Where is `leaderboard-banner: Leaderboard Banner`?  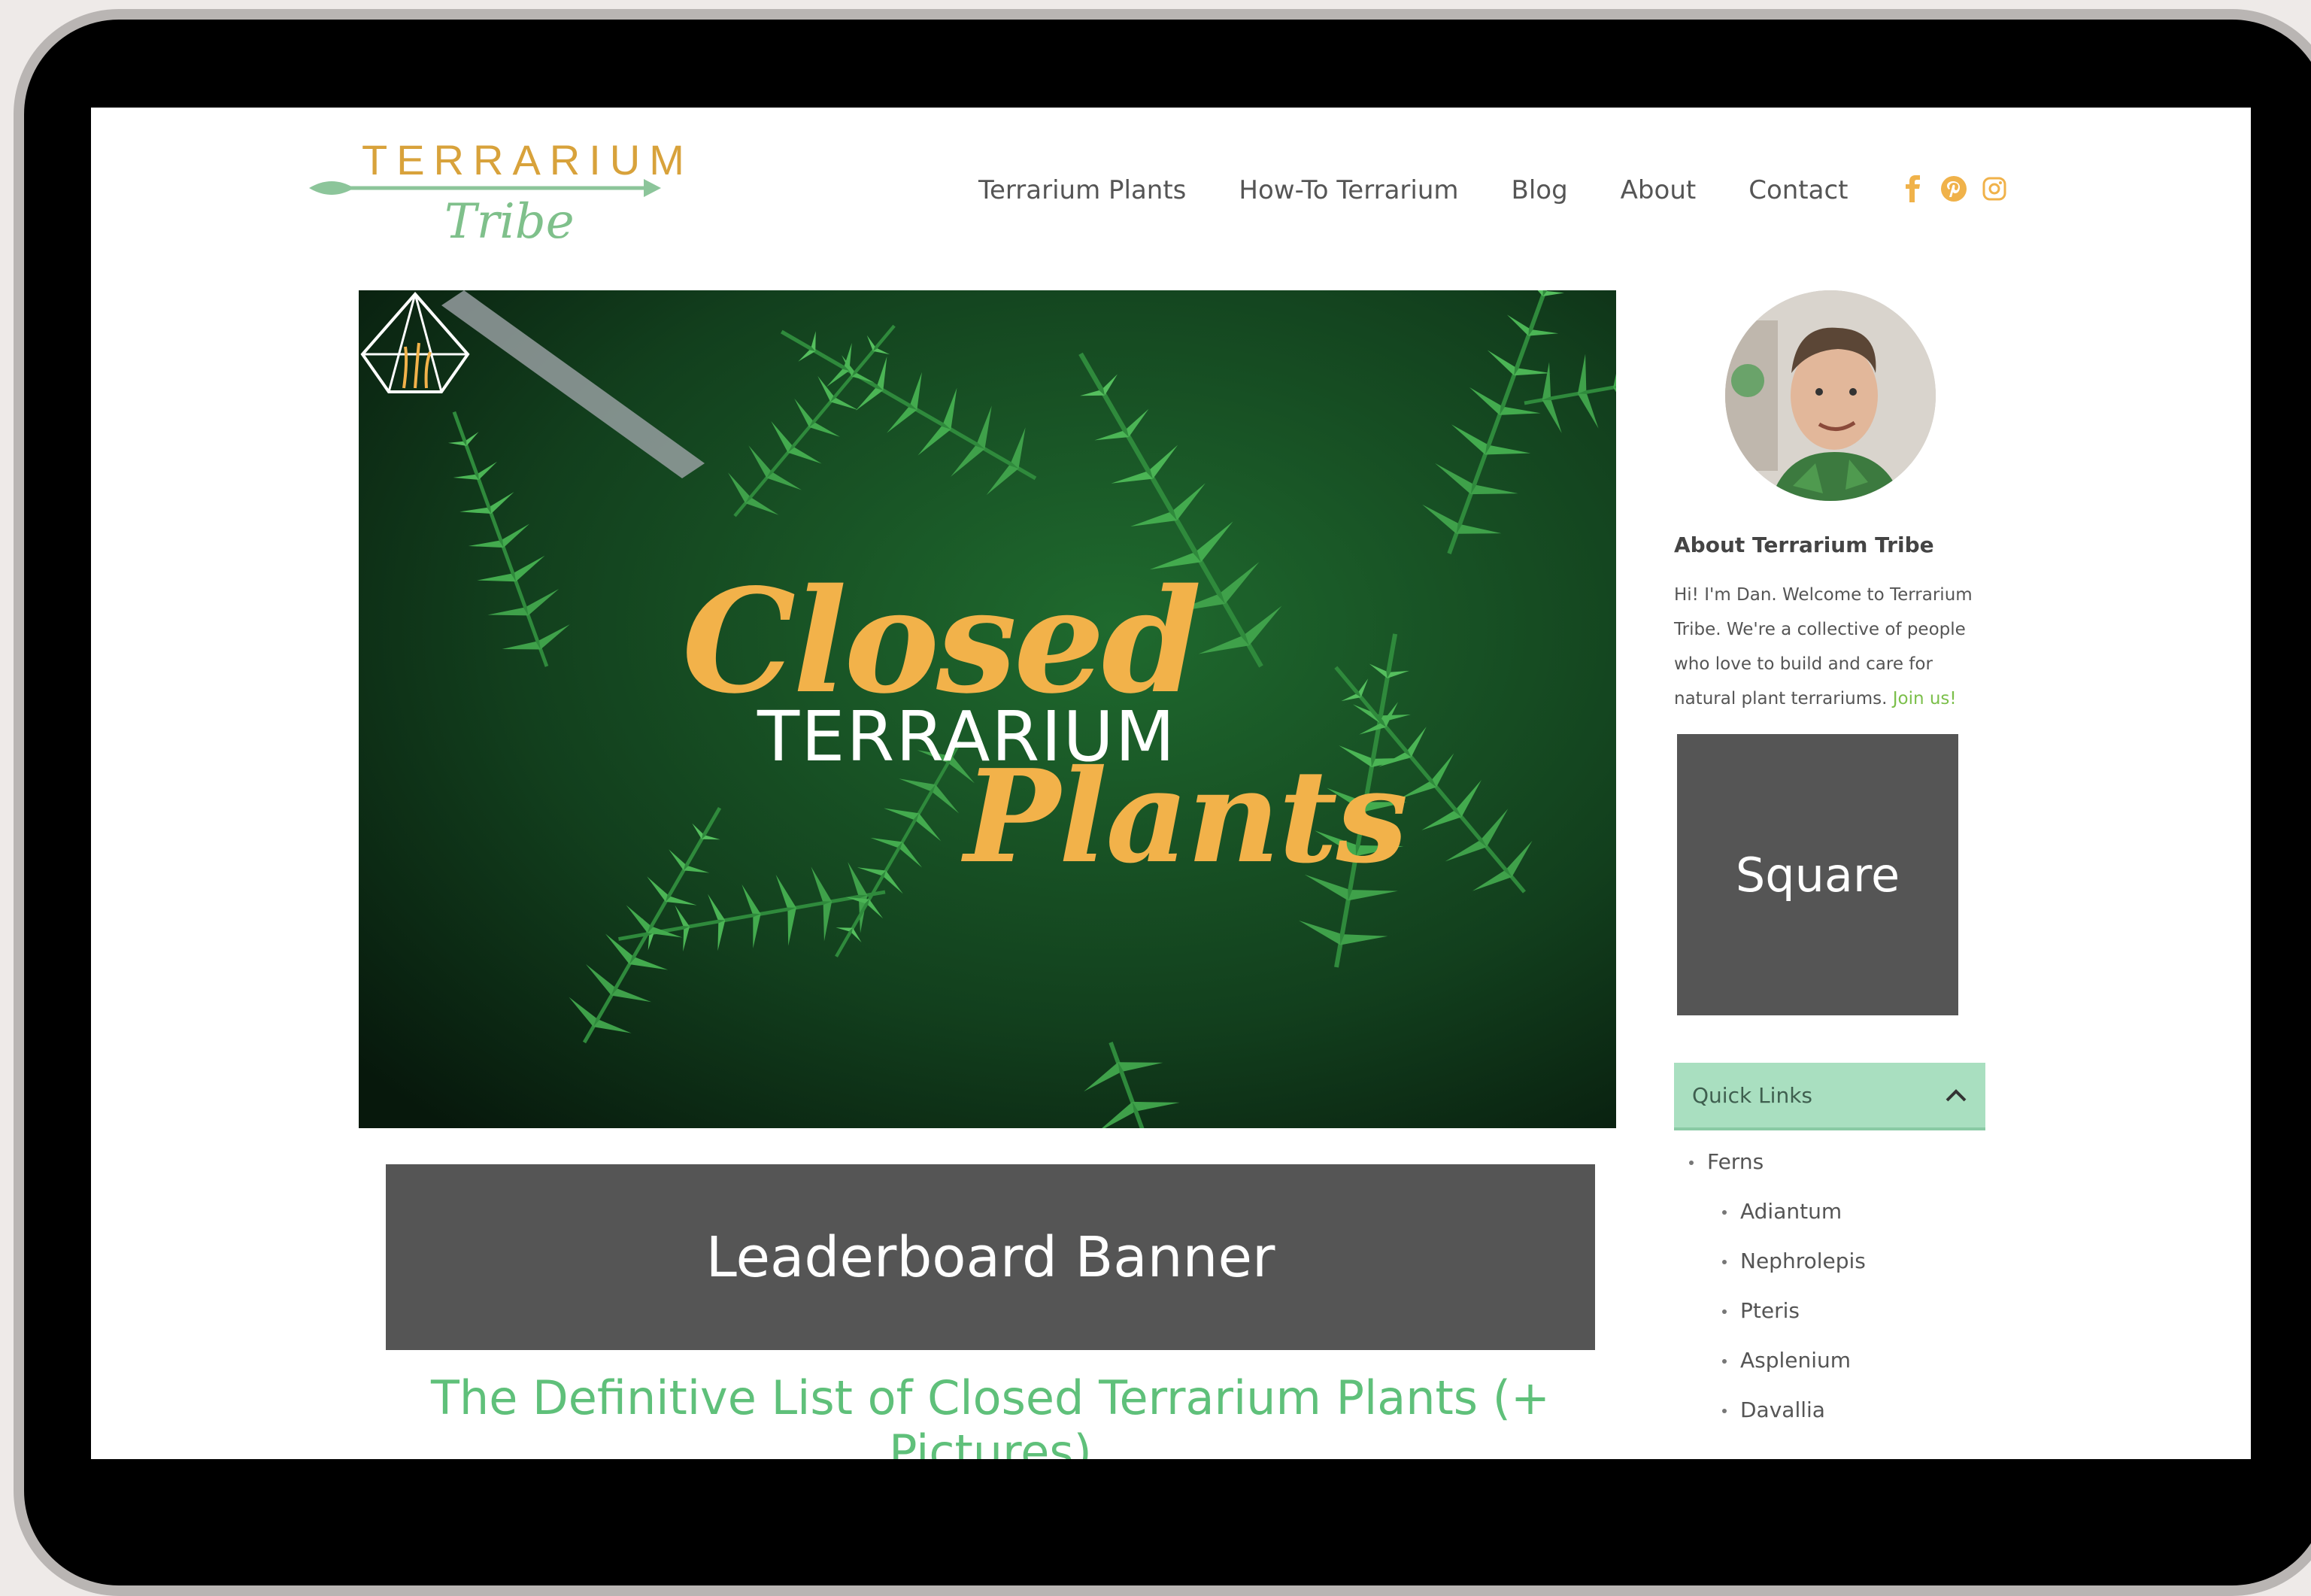
leaderboard-banner: Leaderboard Banner is located at coordinates (990, 1257).